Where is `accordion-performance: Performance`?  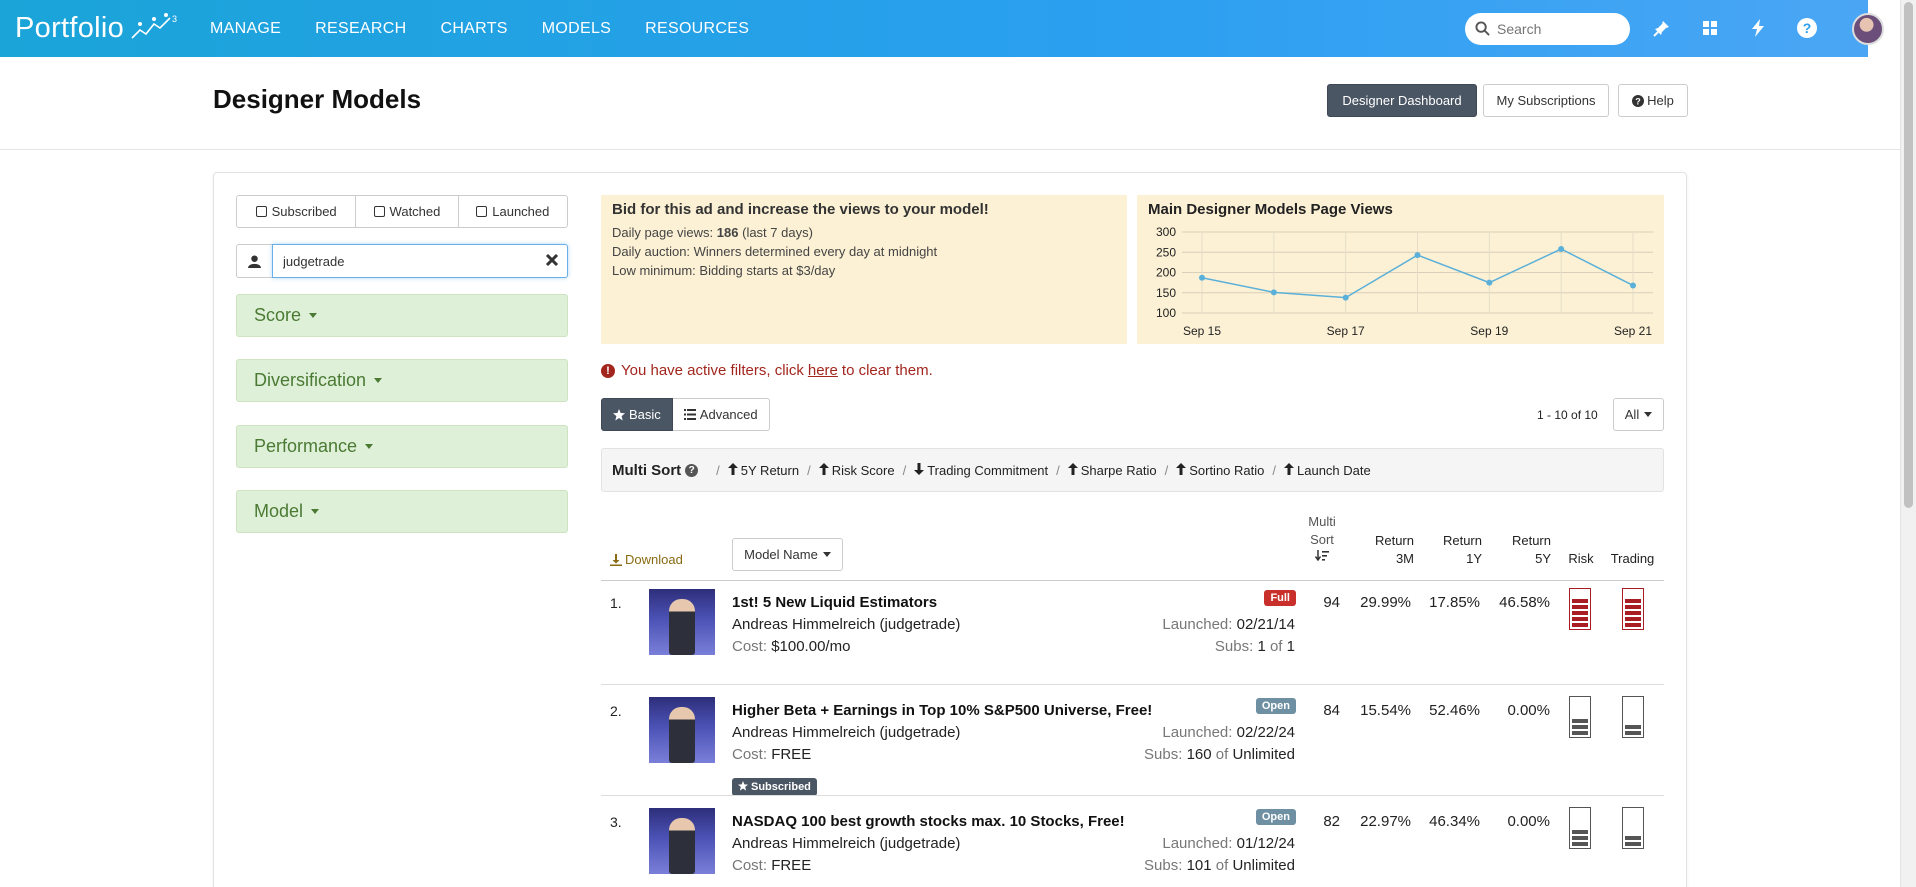
accordion-performance: Performance is located at coordinates (402, 446).